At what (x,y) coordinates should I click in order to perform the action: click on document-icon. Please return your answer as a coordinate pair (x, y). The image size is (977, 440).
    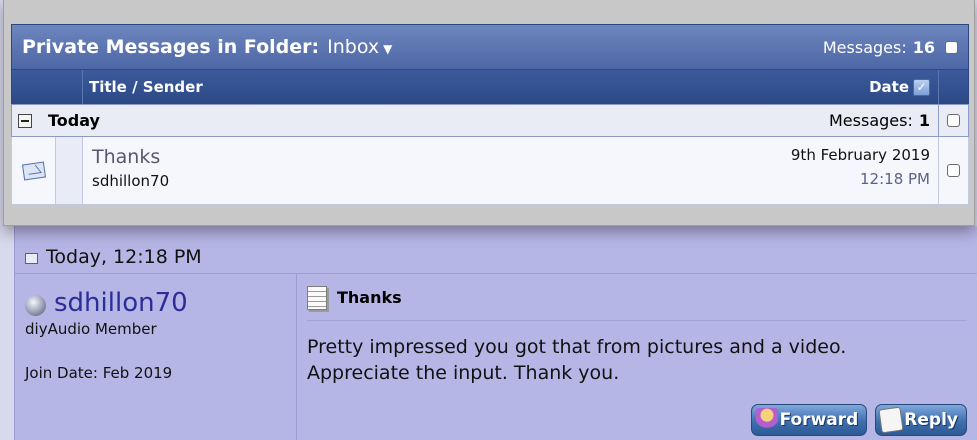
    Looking at the image, I should click on (317, 298).